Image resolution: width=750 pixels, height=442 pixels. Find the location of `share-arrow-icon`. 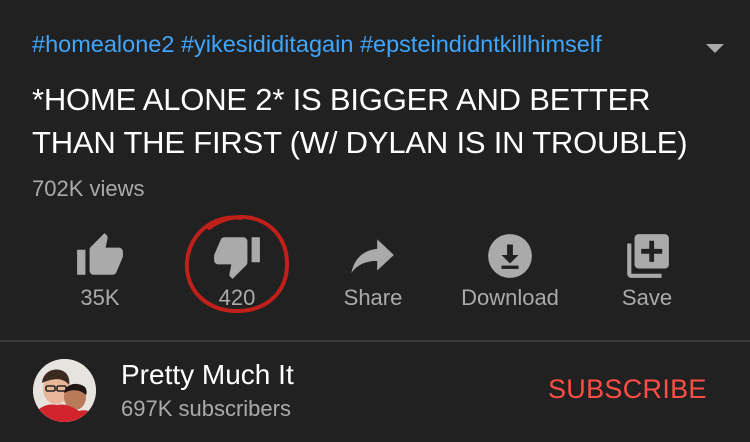

share-arrow-icon is located at coordinates (372, 256).